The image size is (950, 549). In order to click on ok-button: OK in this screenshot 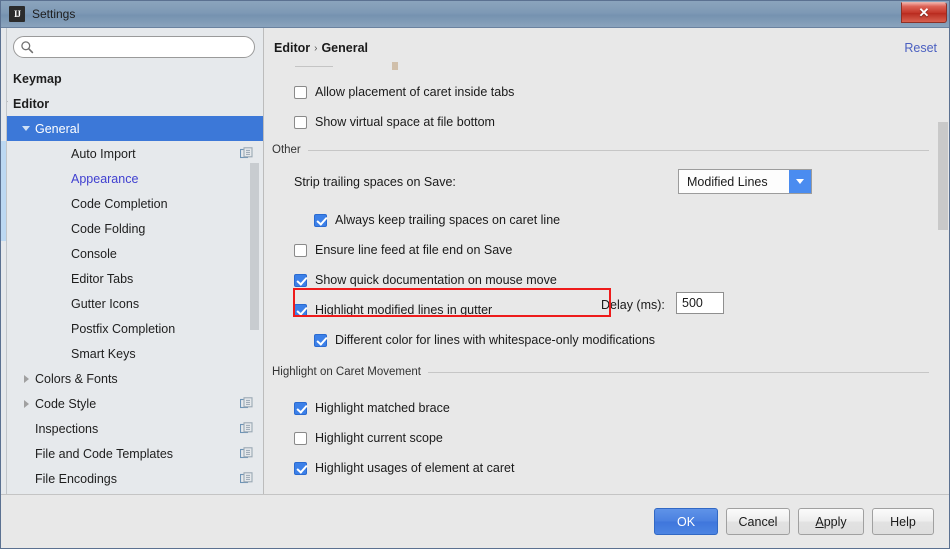, I will do `click(686, 521)`.